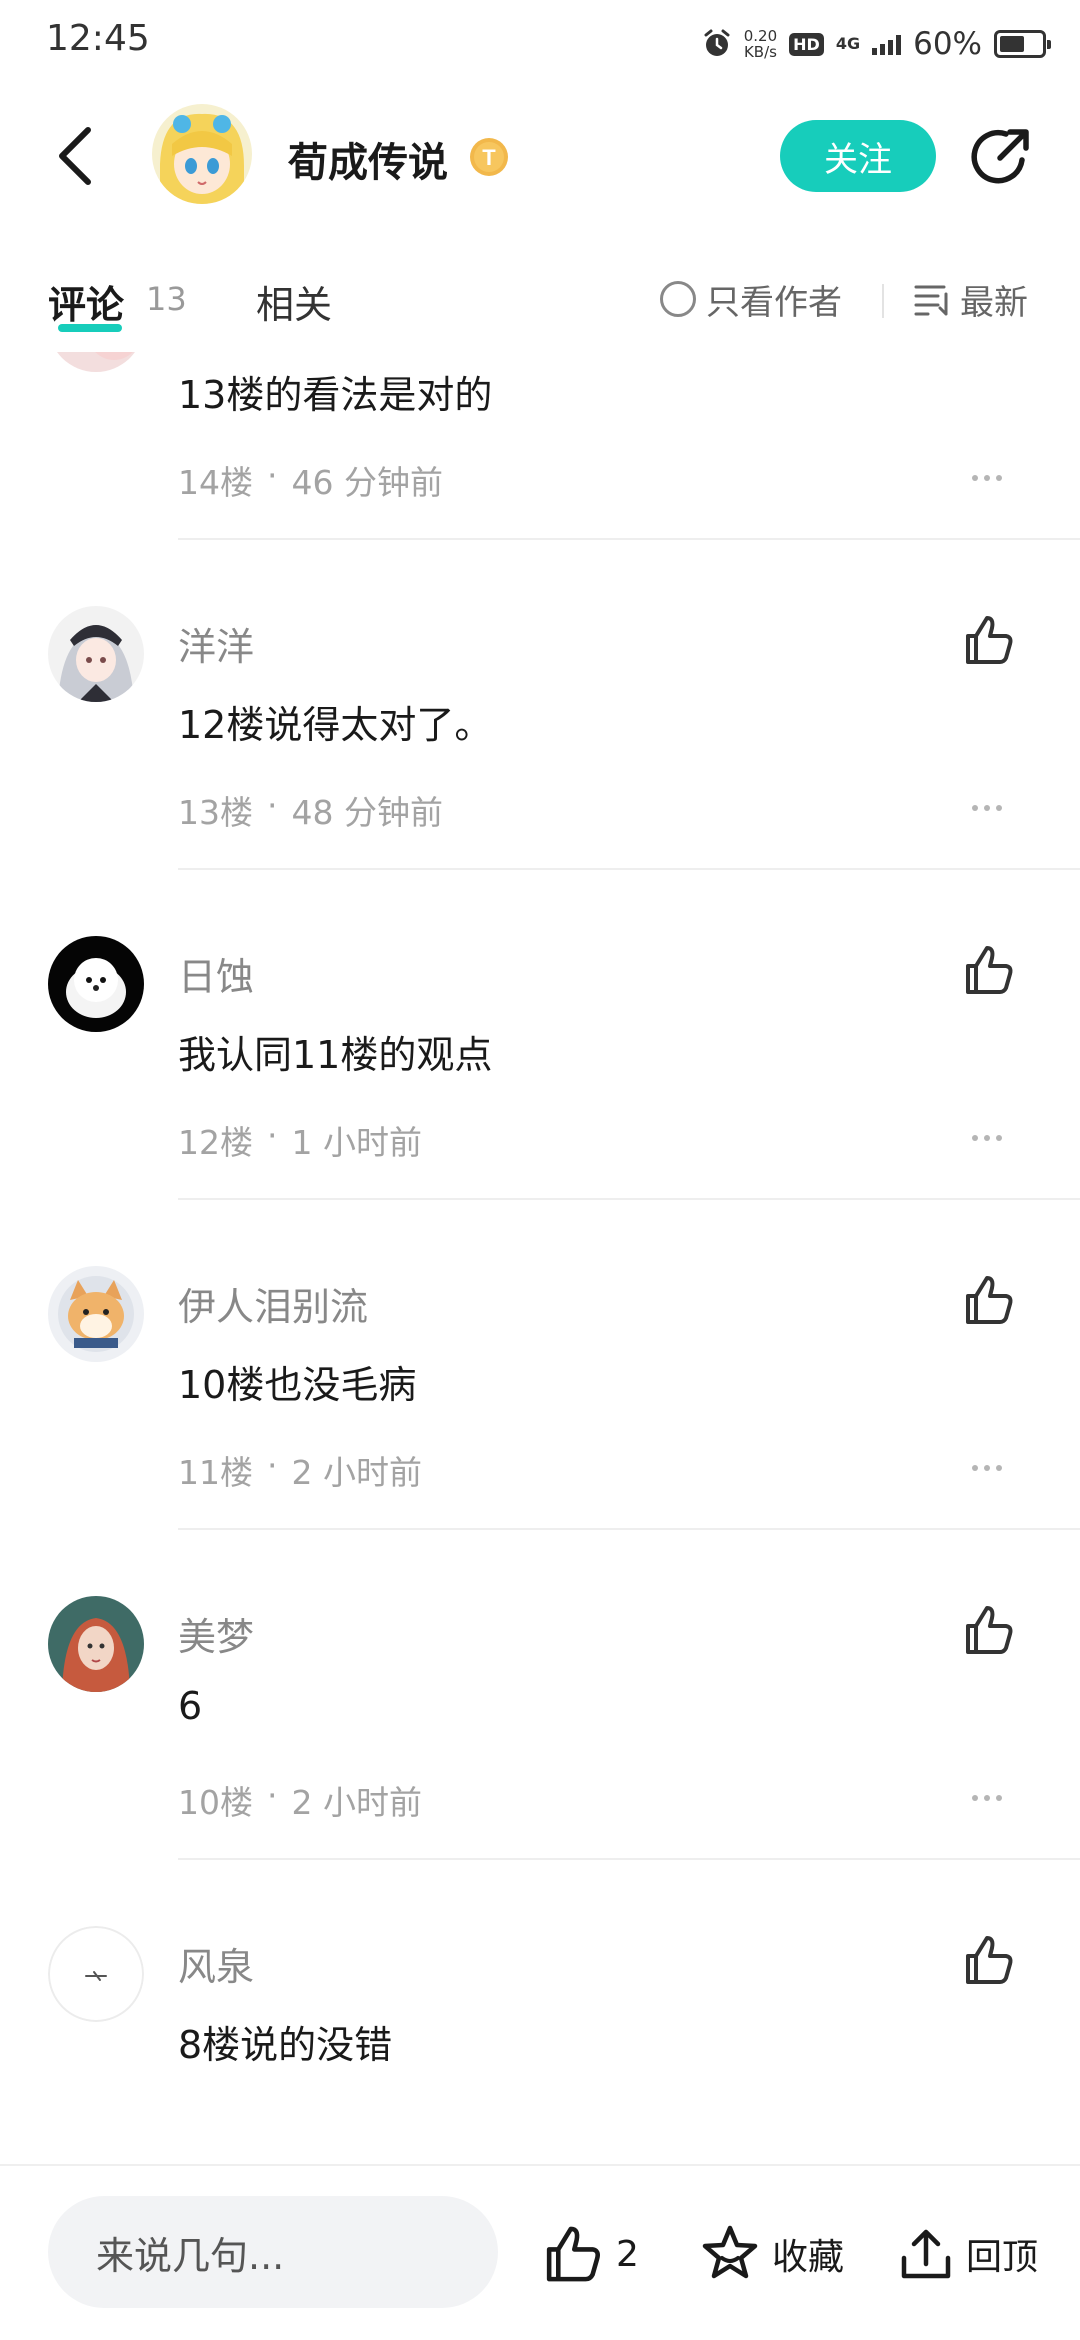 The height and width of the screenshot is (2340, 1080). What do you see at coordinates (357, 1142) in the screenshot?
I see `comment-time: 1 小时前` at bounding box center [357, 1142].